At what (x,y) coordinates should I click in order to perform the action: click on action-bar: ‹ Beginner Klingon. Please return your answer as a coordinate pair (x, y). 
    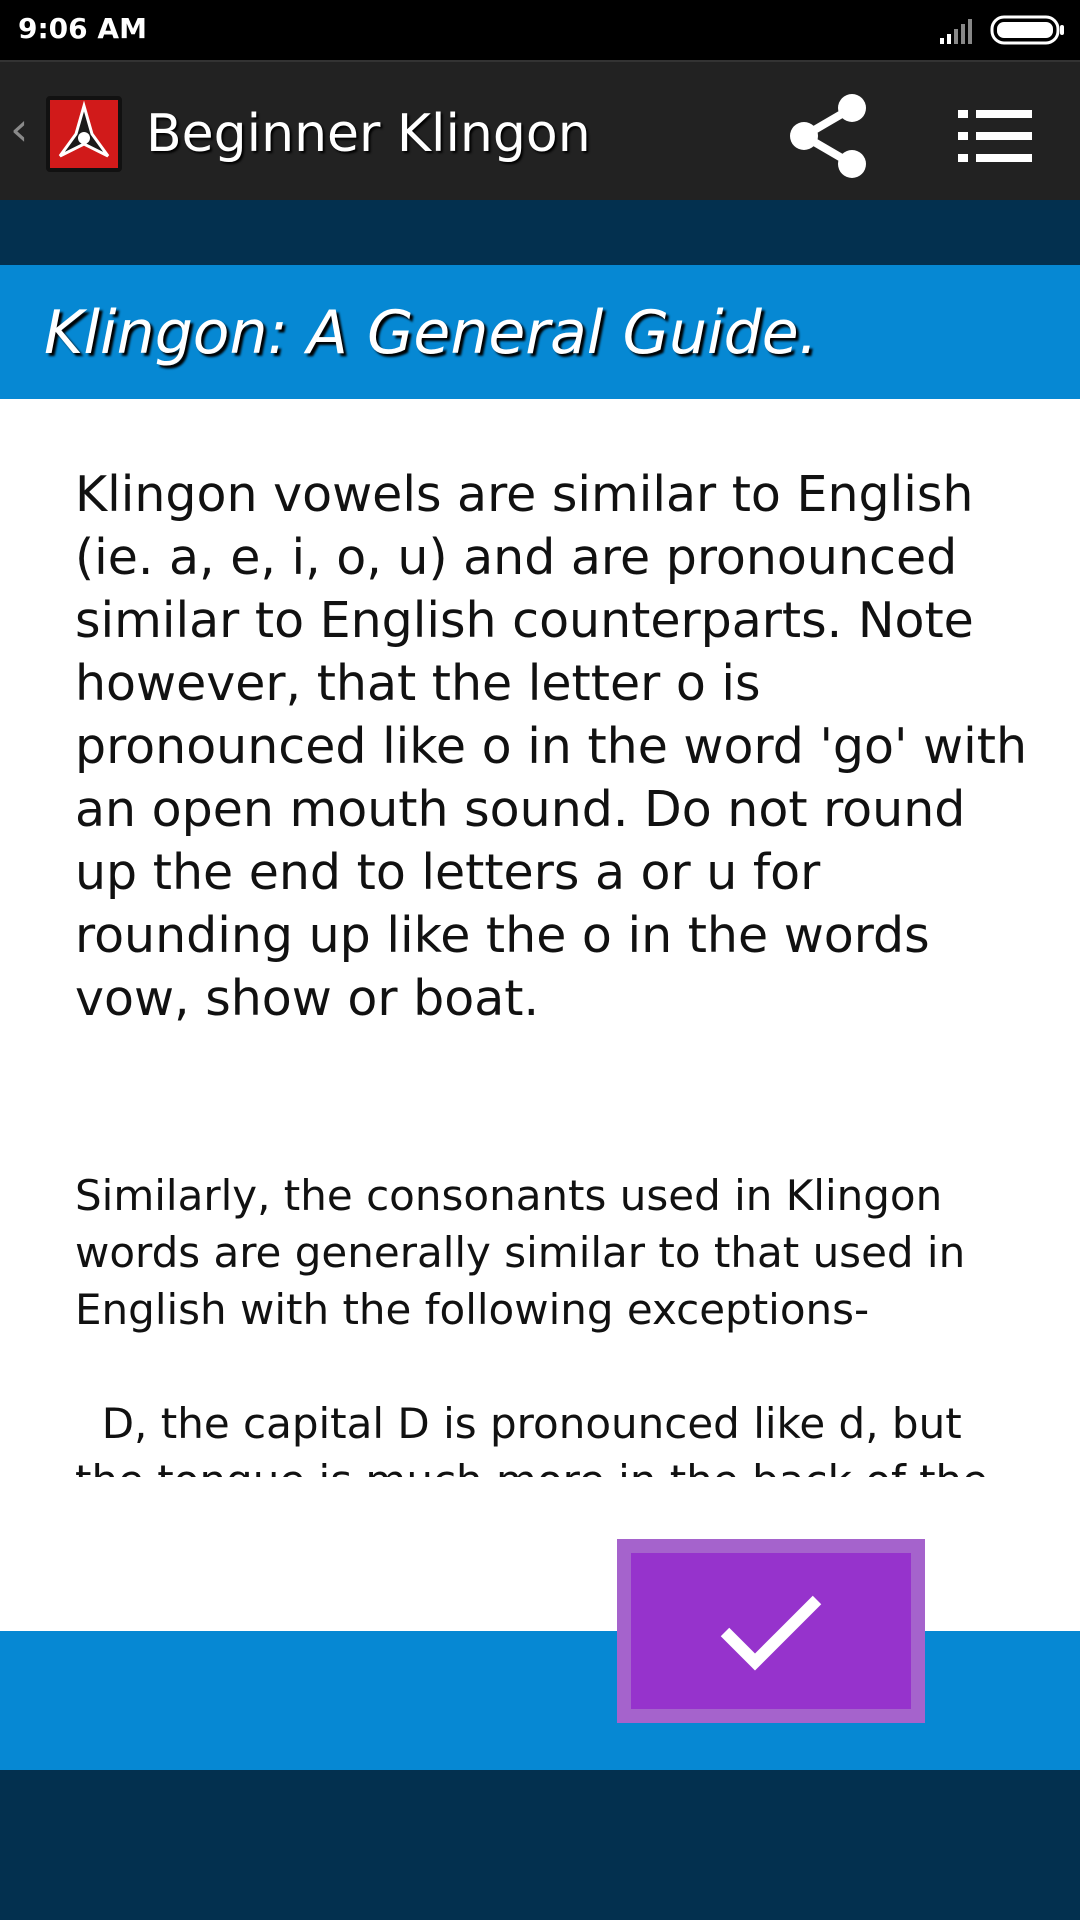
    Looking at the image, I should click on (540, 130).